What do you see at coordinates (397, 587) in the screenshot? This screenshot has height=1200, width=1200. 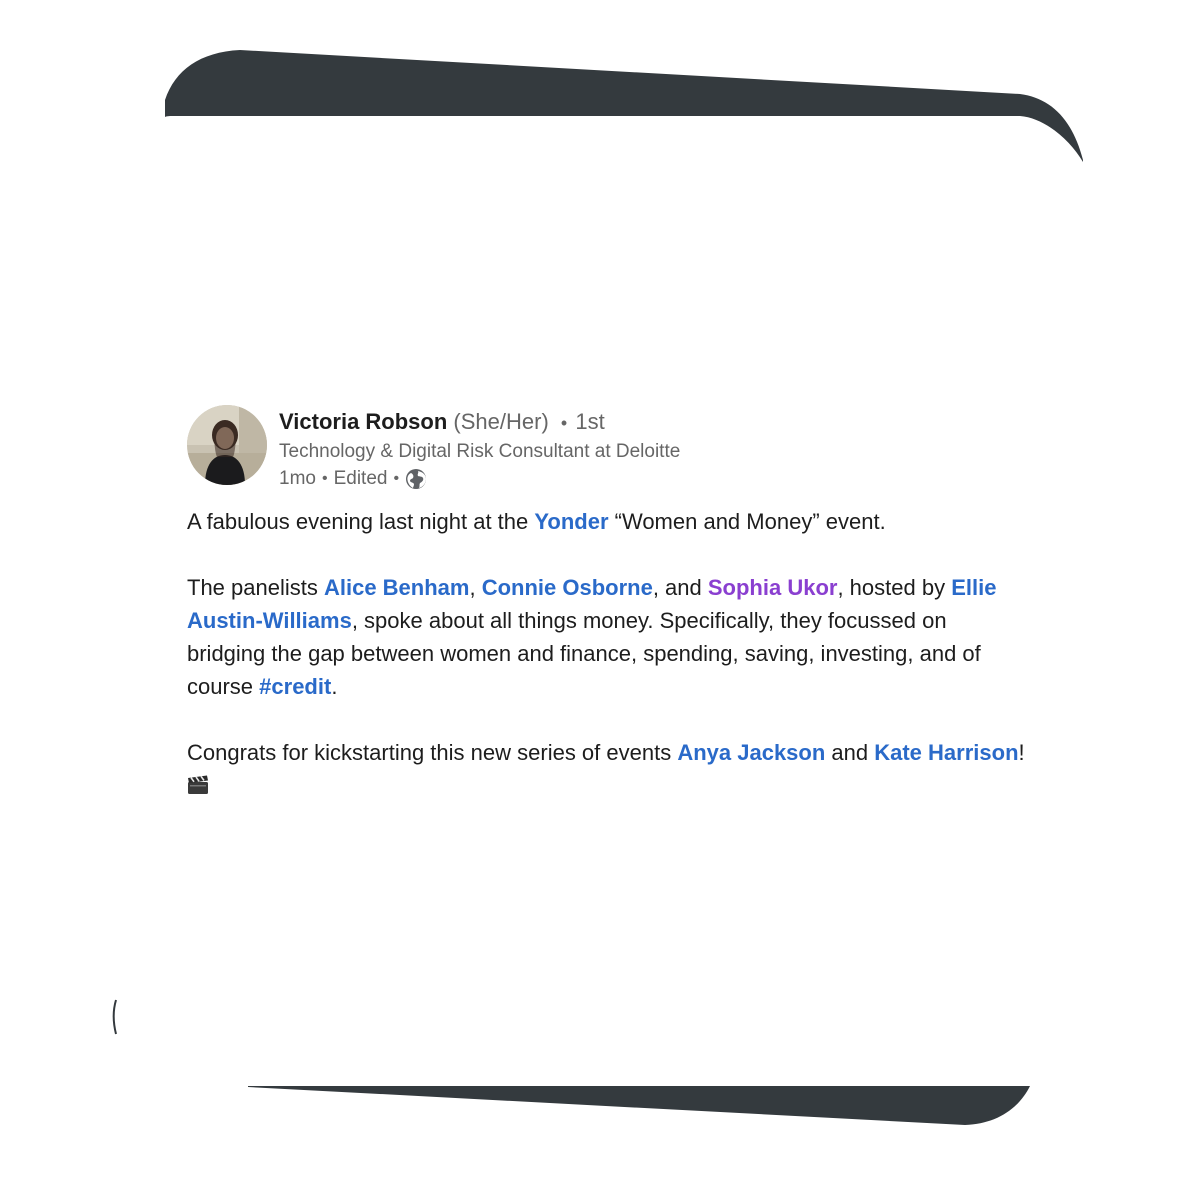 I see `mention-link: Alice Benham` at bounding box center [397, 587].